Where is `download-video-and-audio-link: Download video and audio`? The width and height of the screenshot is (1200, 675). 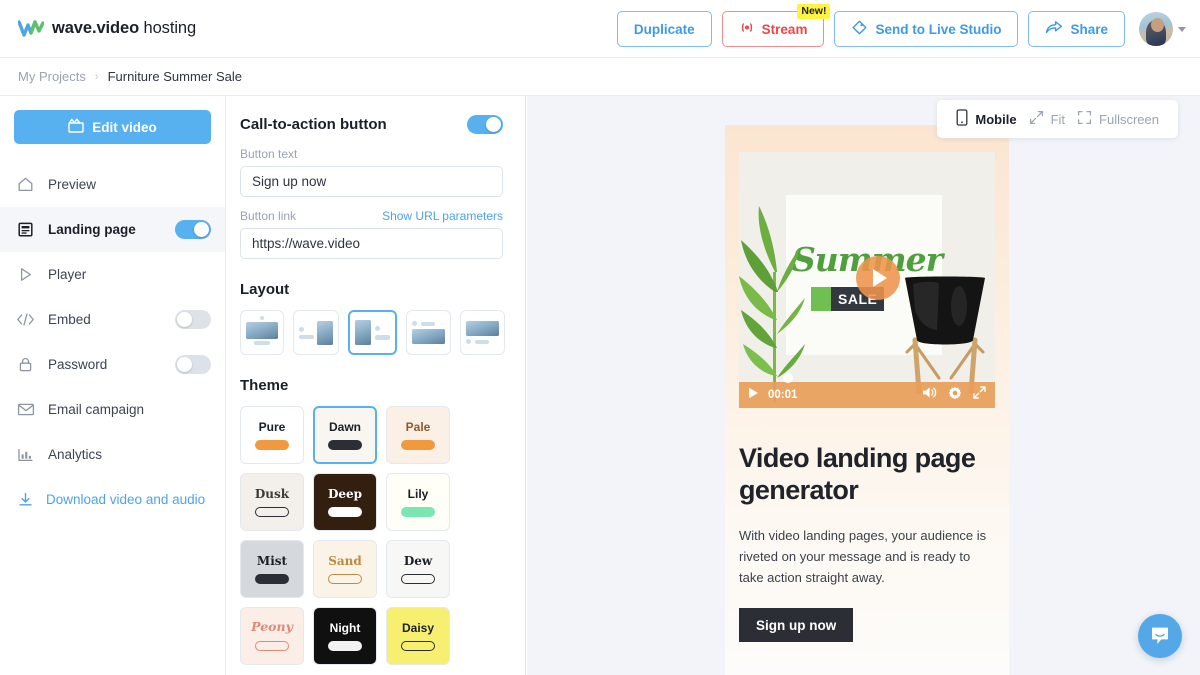
download-video-and-audio-link: Download video and audio is located at coordinates (112, 499).